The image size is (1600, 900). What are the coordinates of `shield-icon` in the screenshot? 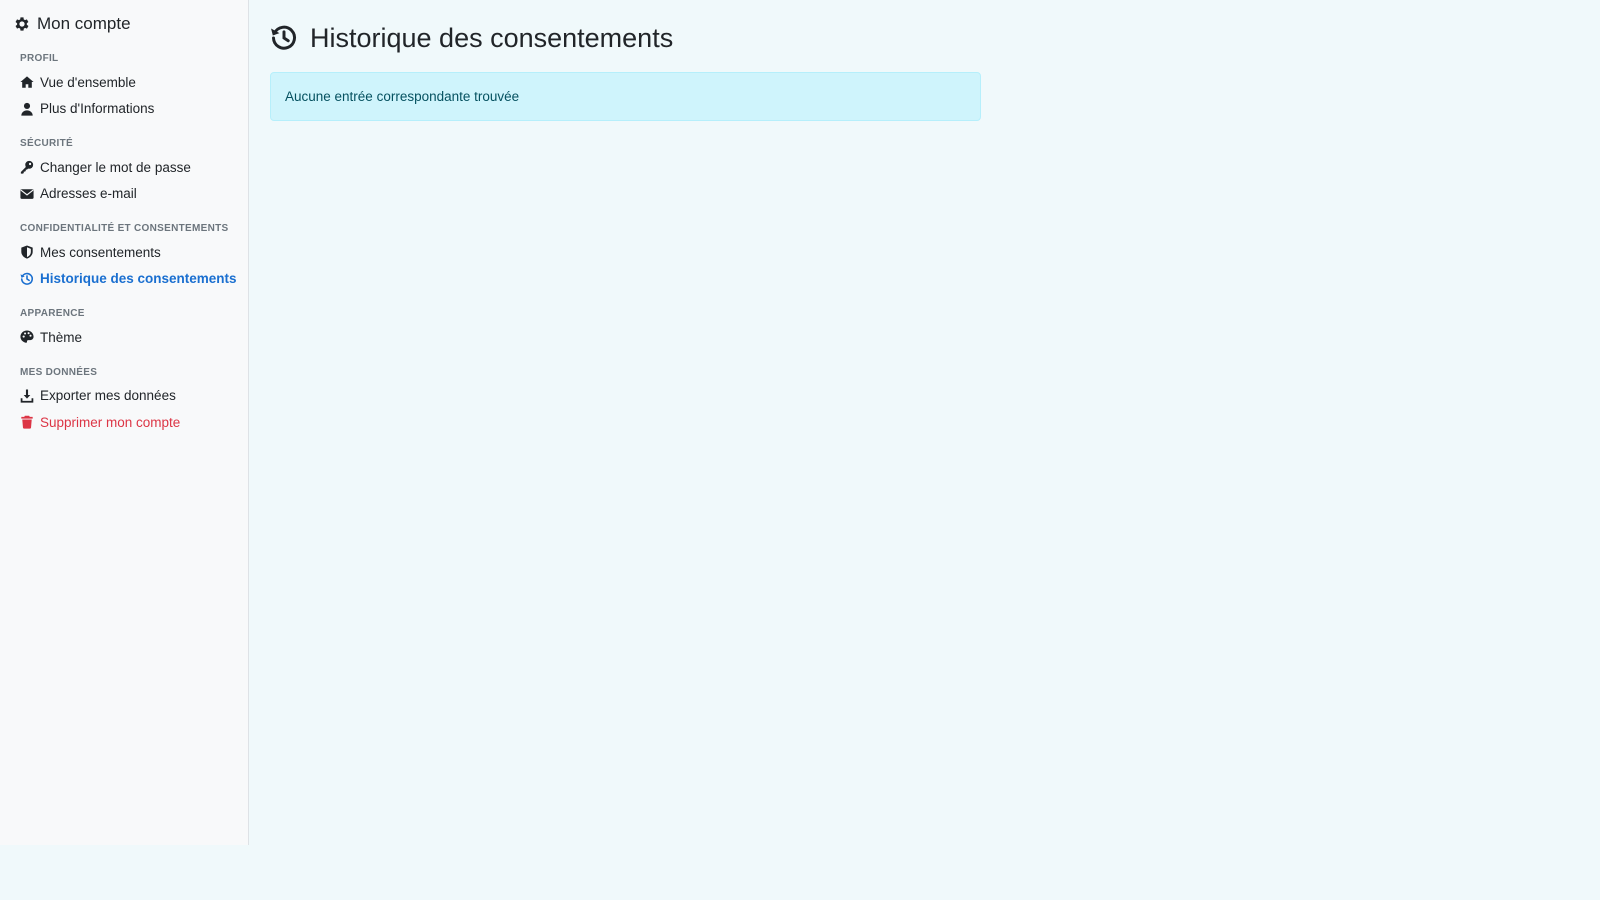 It's located at (27, 252).